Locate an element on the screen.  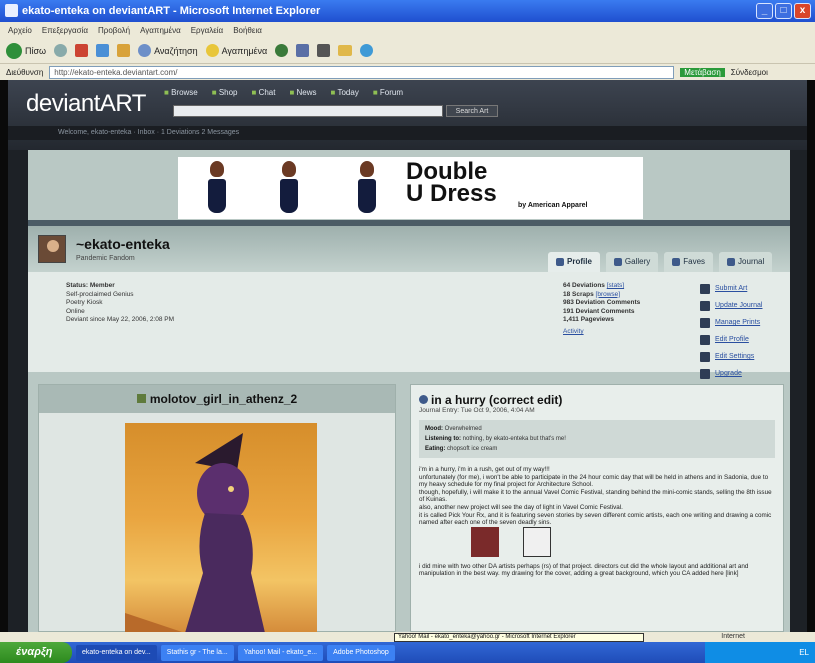
update-journal-link: Update Journal is located at coordinates (731, 305).